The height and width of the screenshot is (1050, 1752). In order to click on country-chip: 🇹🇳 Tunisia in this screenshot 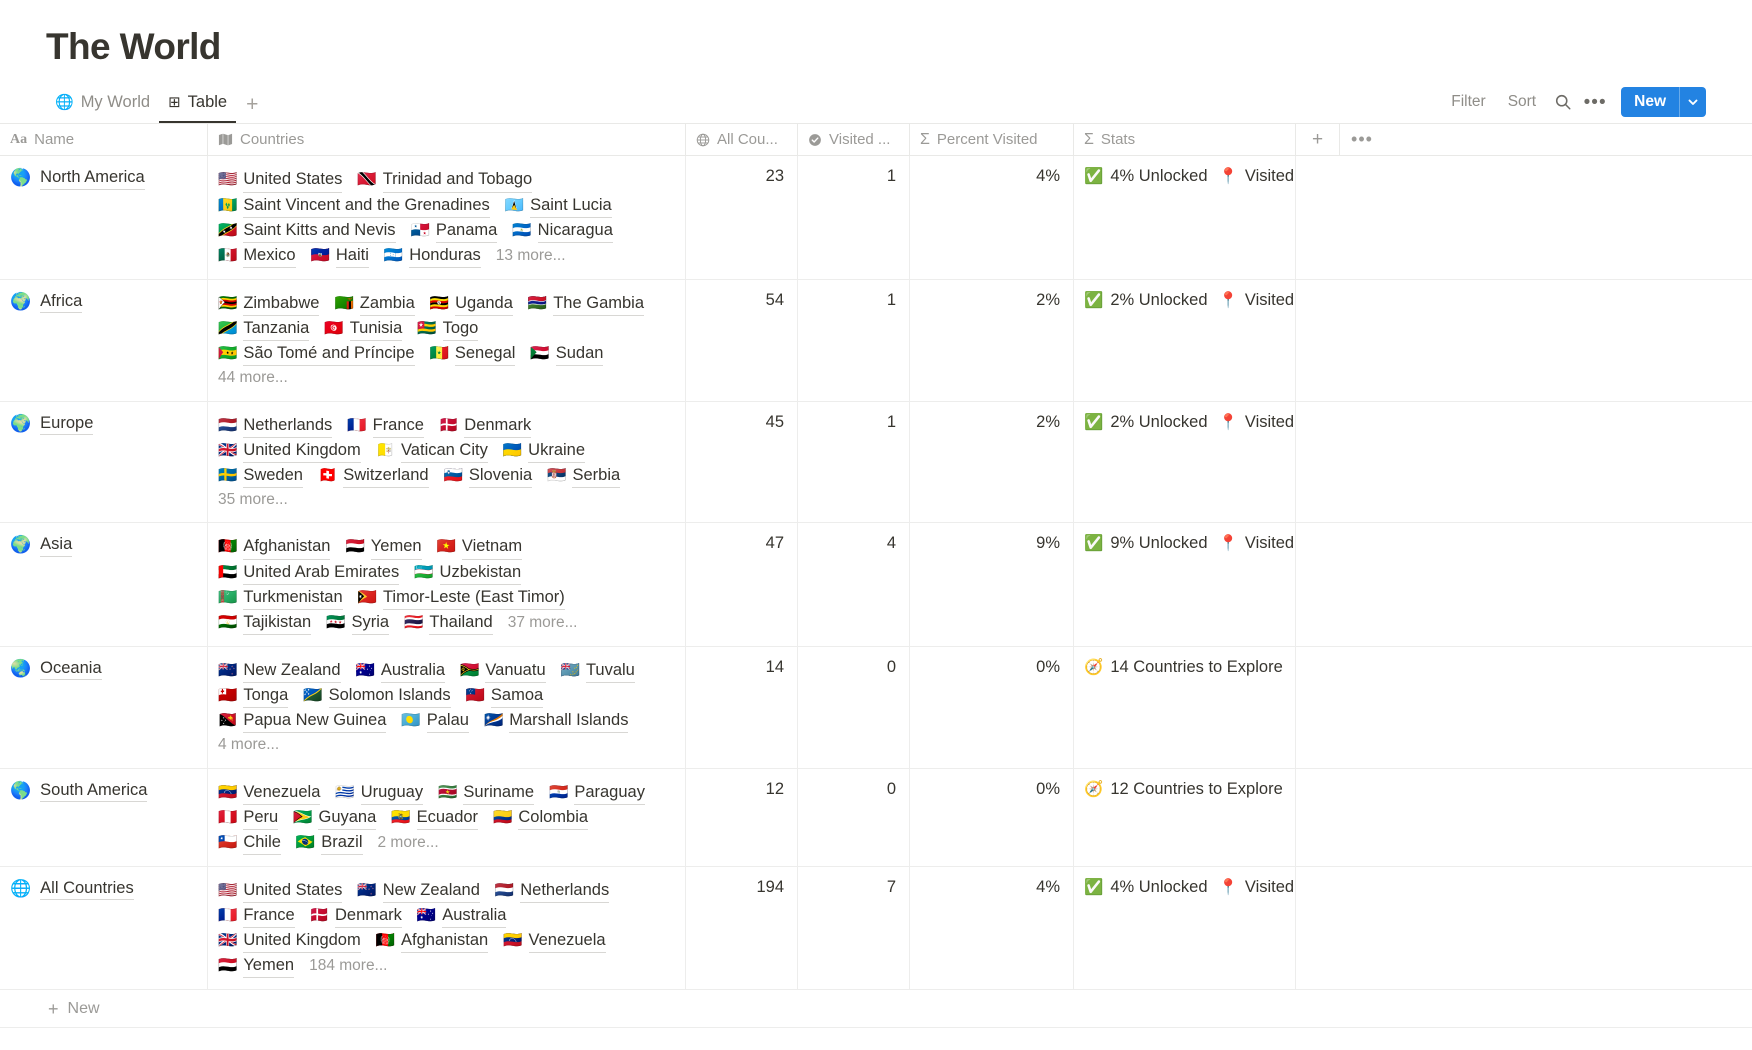, I will do `click(363, 328)`.